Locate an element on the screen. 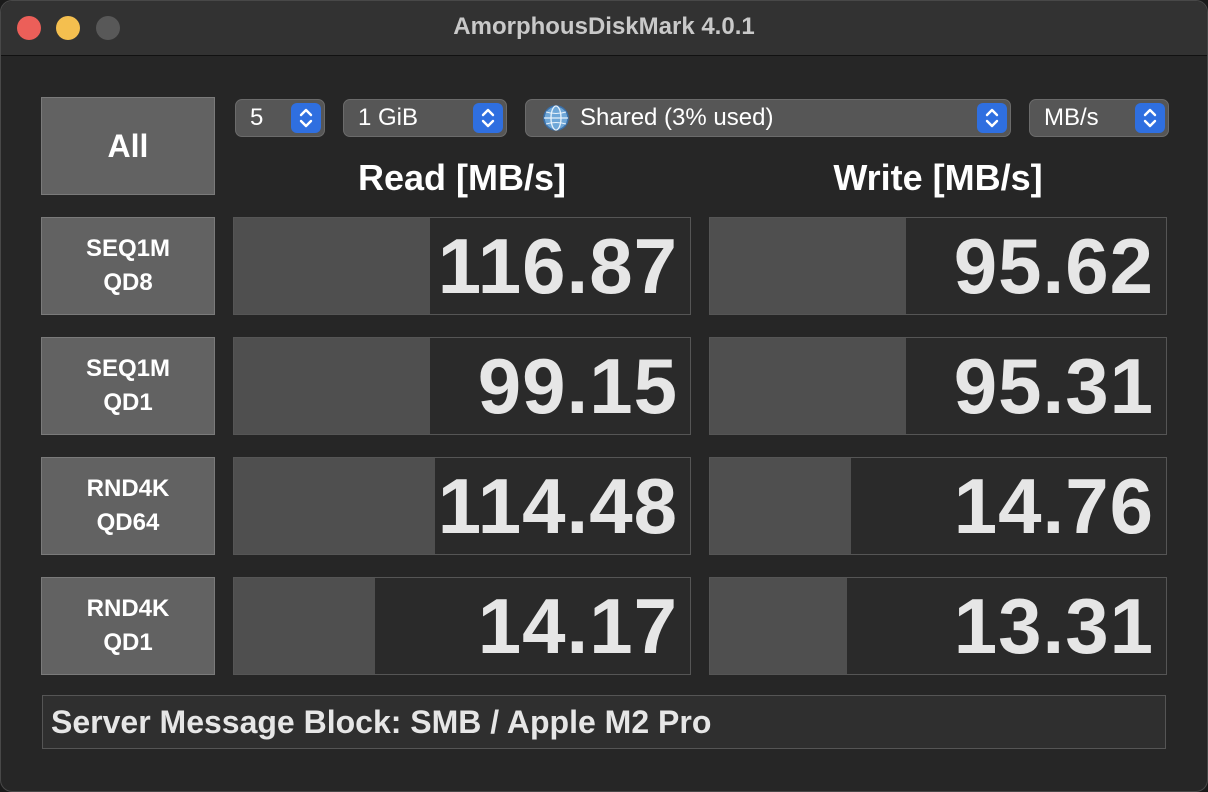 The height and width of the screenshot is (792, 1208). unit-value: MB/s is located at coordinates (1071, 117).